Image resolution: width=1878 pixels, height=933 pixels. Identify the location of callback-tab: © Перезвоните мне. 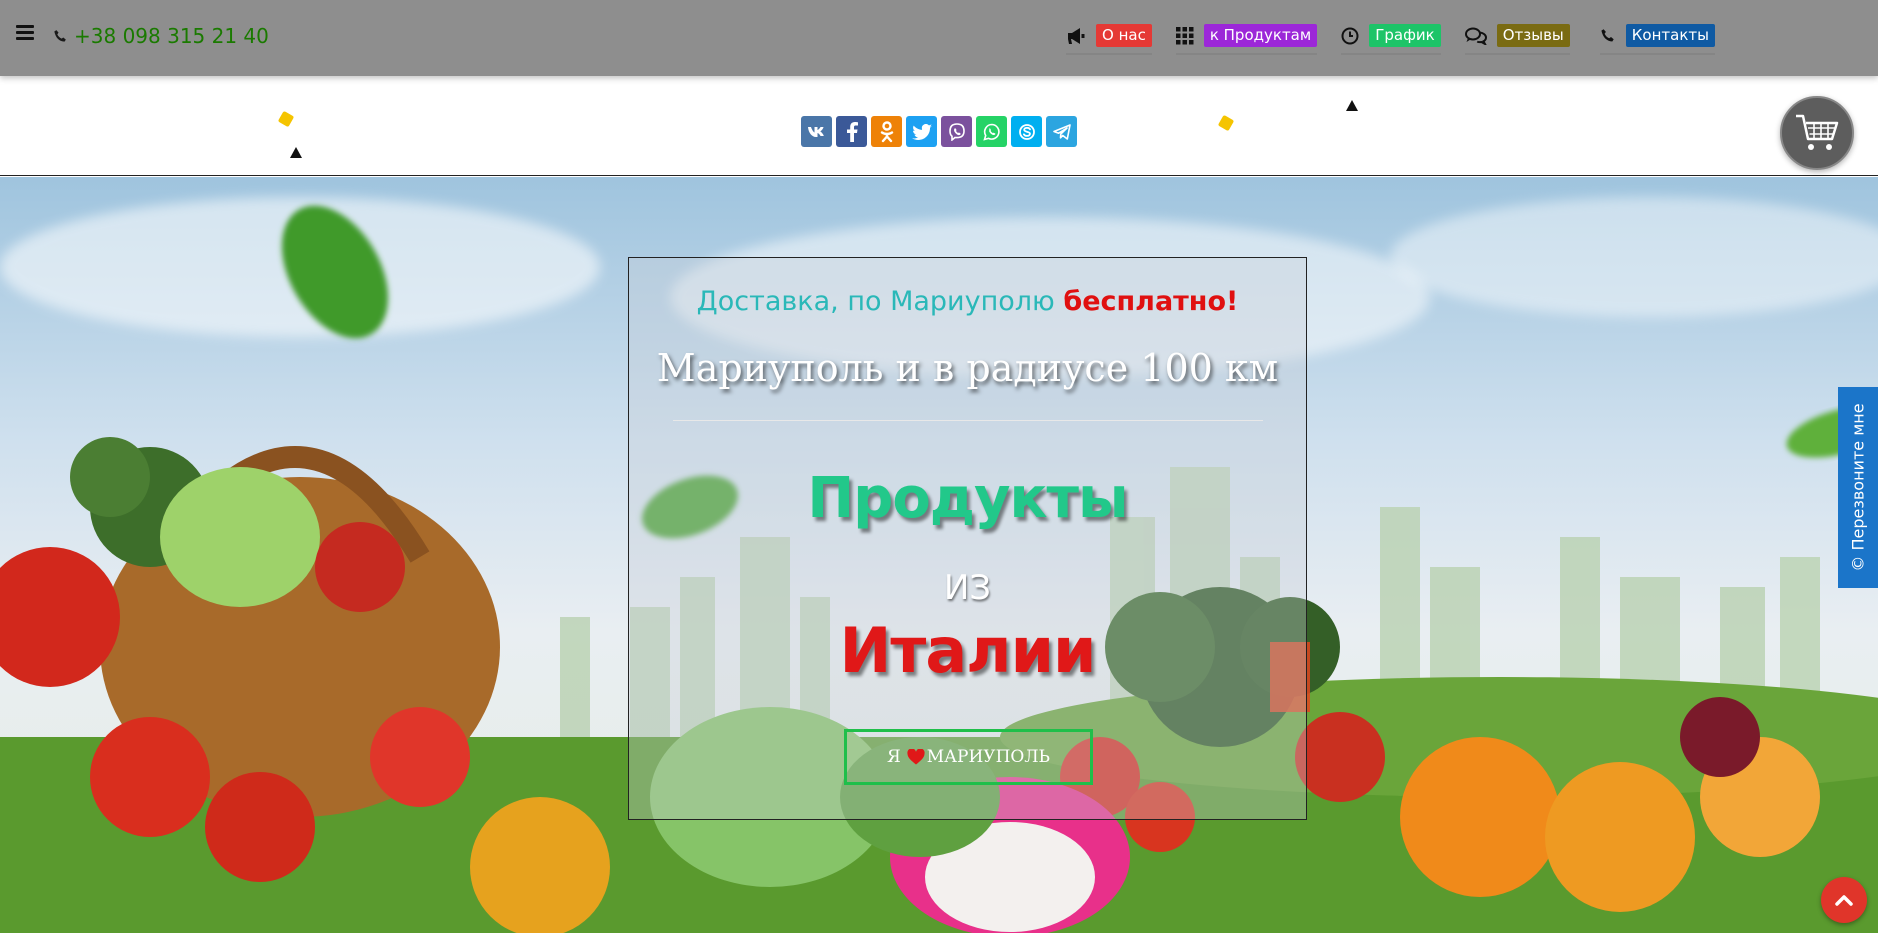
(1858, 487).